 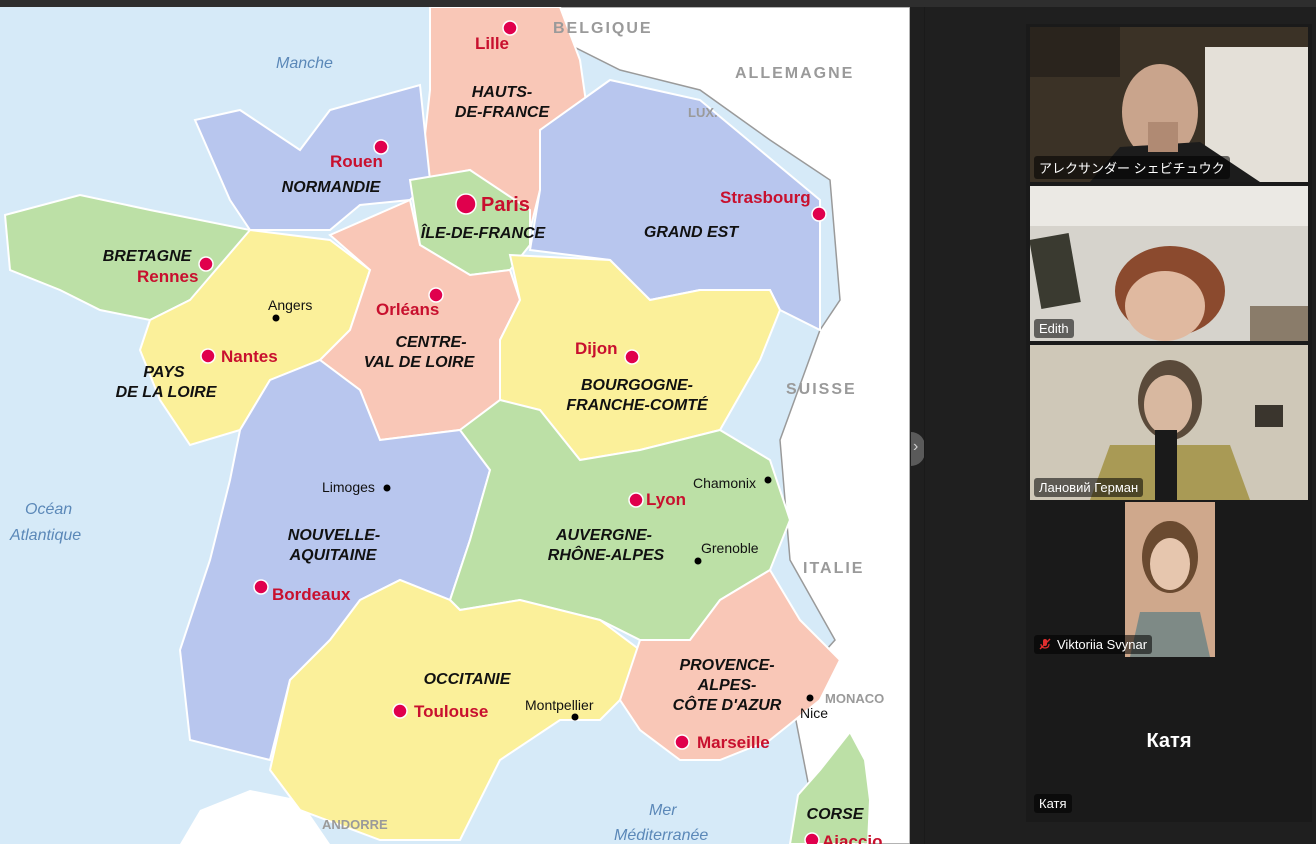 What do you see at coordinates (348, 487) in the screenshot?
I see `city-label-limoges: Limoges` at bounding box center [348, 487].